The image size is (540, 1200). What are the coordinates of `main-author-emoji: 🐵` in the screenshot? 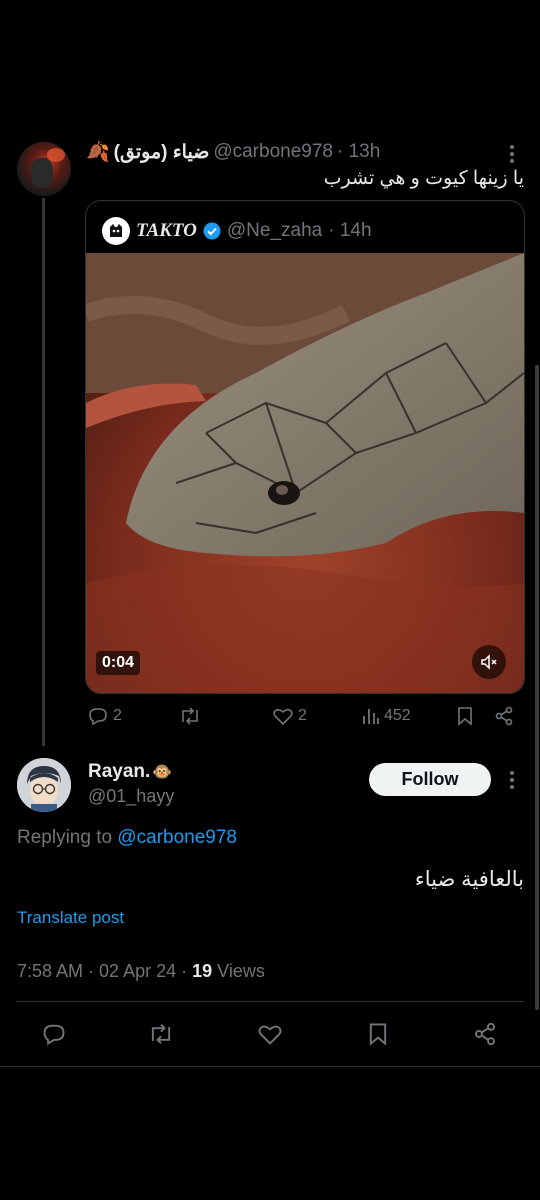 It's located at (162, 772).